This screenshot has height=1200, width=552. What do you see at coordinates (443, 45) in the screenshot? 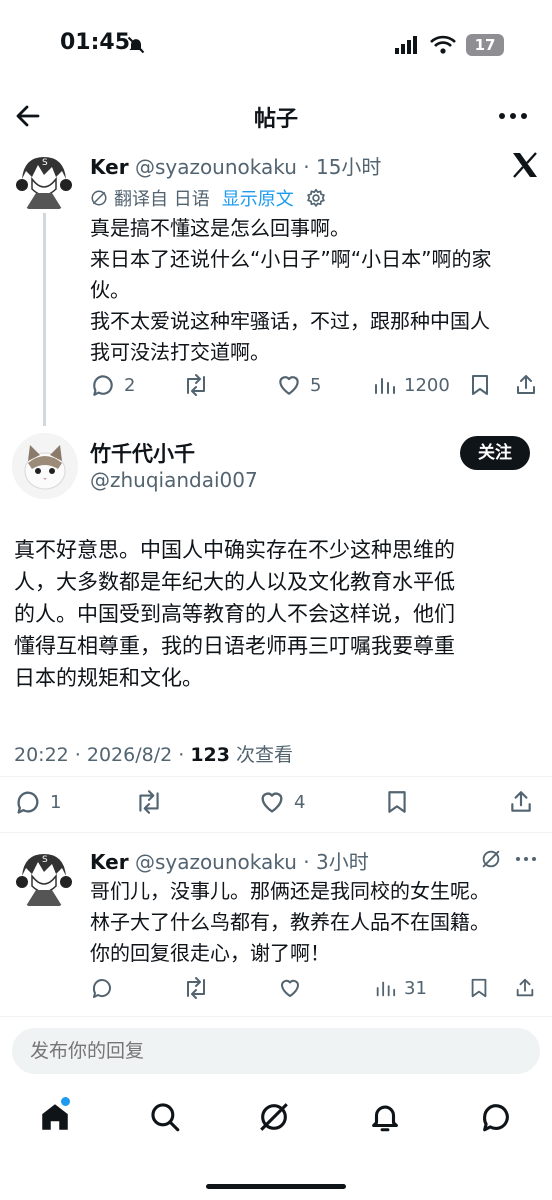
I see `wifi-icon` at bounding box center [443, 45].